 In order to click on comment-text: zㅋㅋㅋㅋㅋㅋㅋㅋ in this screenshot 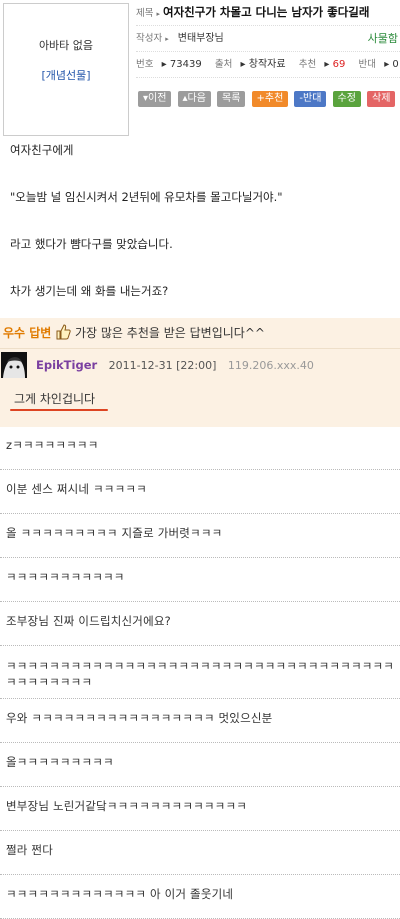, I will do `click(52, 445)`.